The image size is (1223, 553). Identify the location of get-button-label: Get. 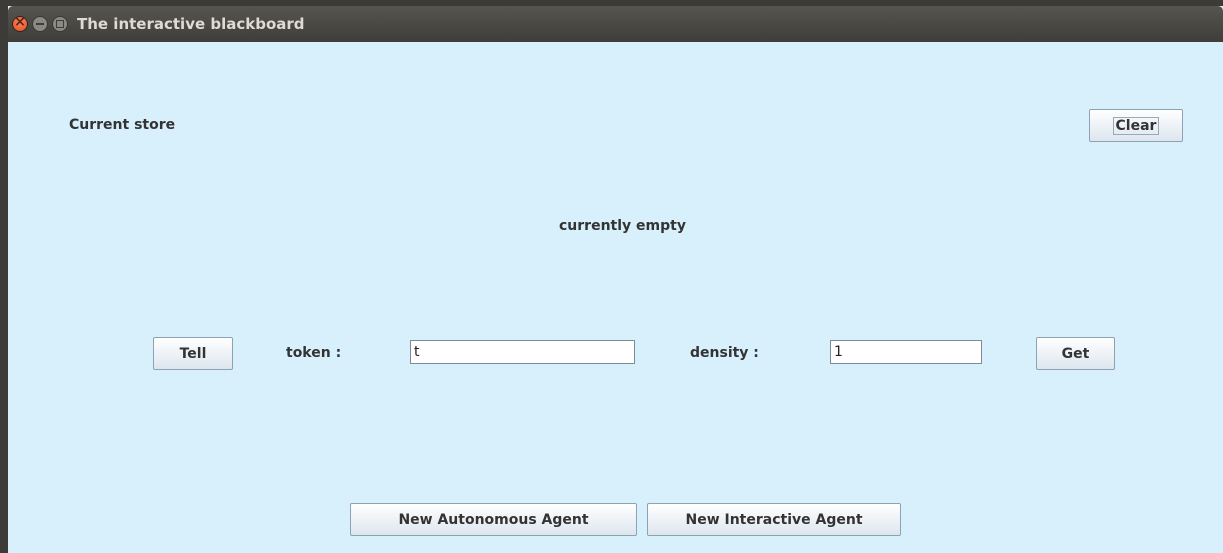
(1075, 353).